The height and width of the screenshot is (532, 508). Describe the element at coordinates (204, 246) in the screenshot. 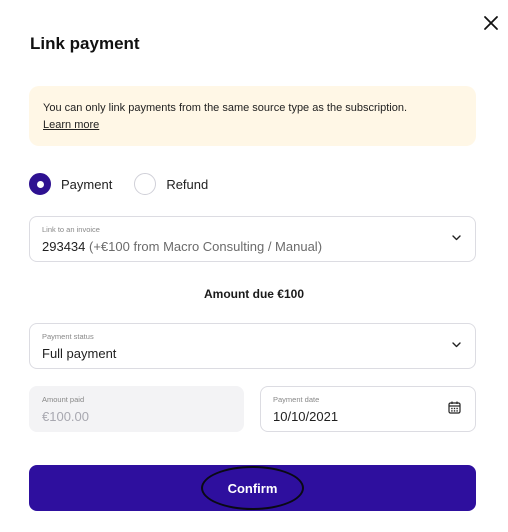

I see `invoice-detail: (+€100 from Macro Consulting / Manual)` at that location.